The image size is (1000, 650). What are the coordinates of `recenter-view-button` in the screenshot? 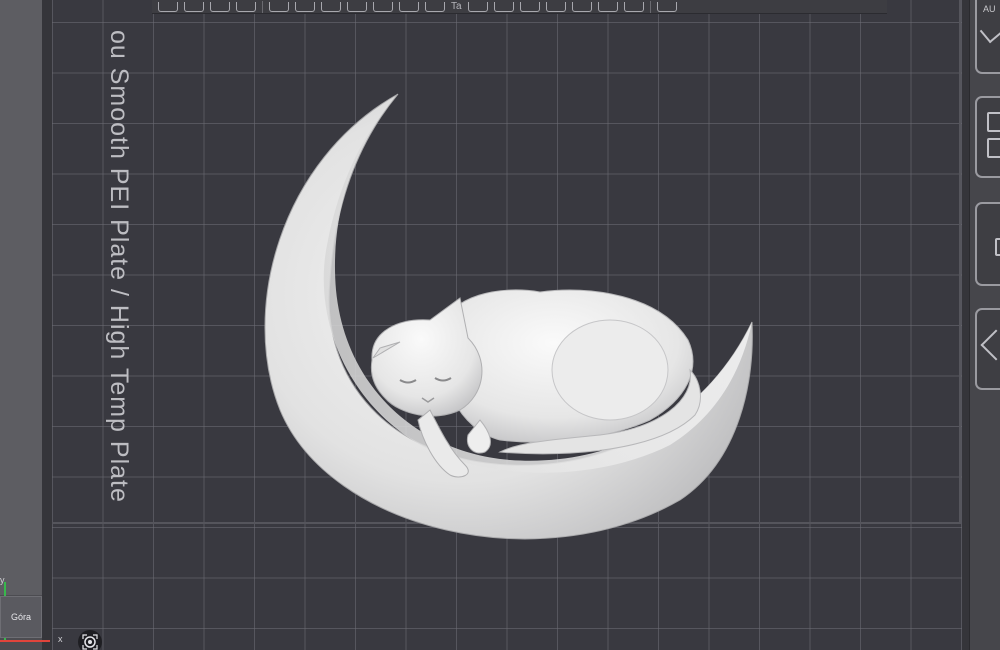 It's located at (90, 640).